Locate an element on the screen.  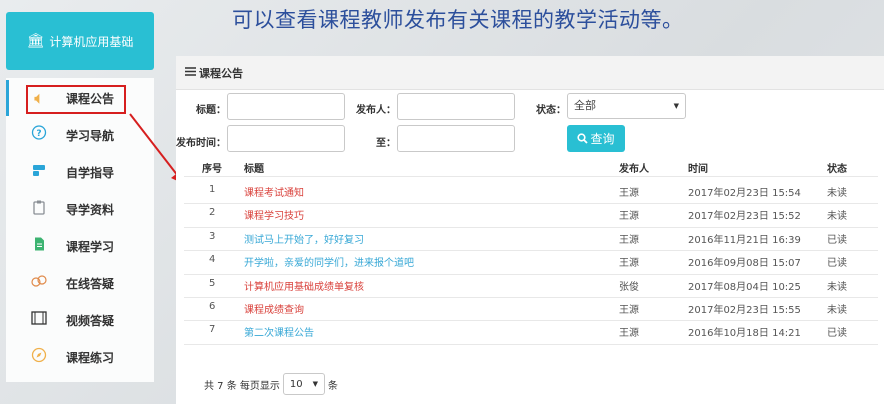
sidebar-item-online-qa: 在线答疑 is located at coordinates (80, 283).